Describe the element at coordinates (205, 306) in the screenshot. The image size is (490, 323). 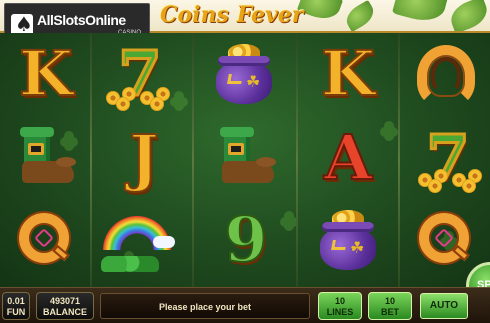
I see `status-message: Please place your bet` at that location.